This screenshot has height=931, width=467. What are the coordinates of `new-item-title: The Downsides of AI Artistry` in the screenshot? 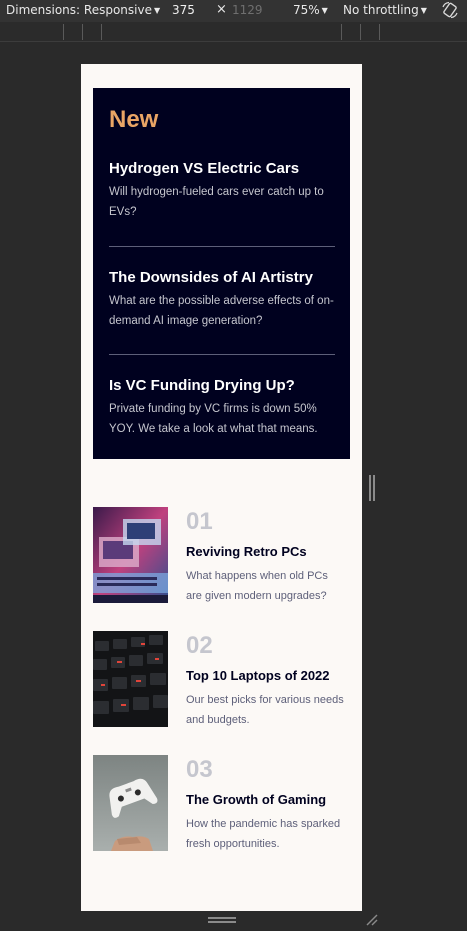 It's located at (222, 278).